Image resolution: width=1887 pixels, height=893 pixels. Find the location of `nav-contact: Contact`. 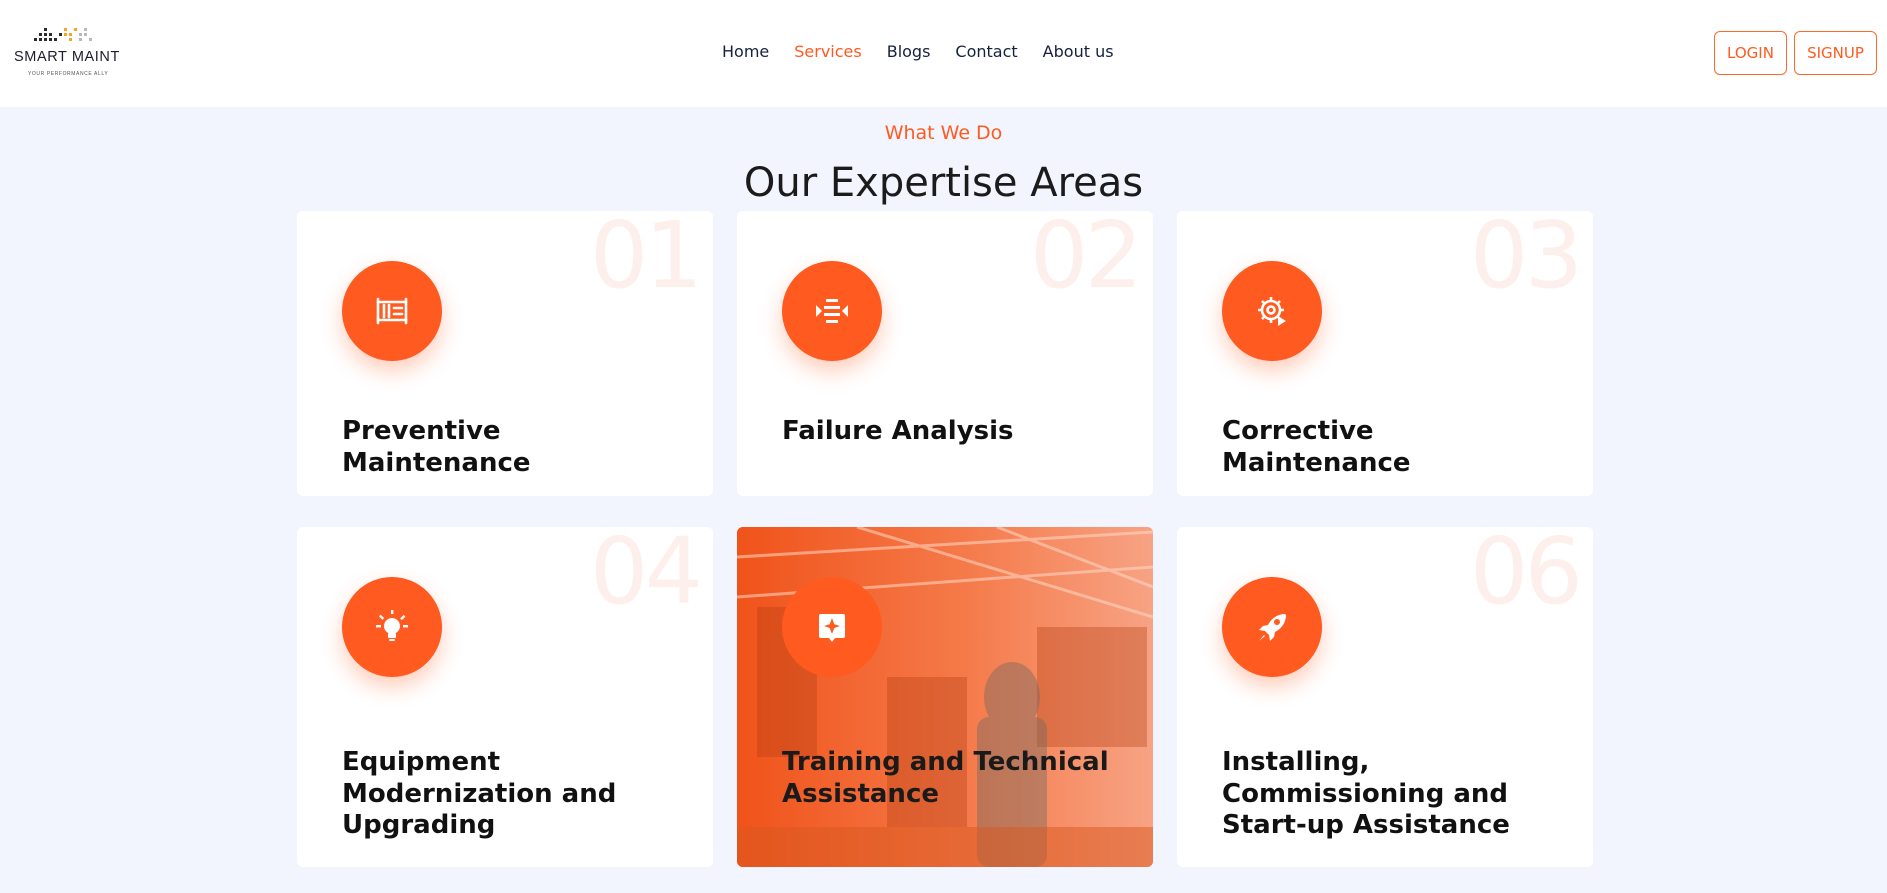

nav-contact: Contact is located at coordinates (986, 51).